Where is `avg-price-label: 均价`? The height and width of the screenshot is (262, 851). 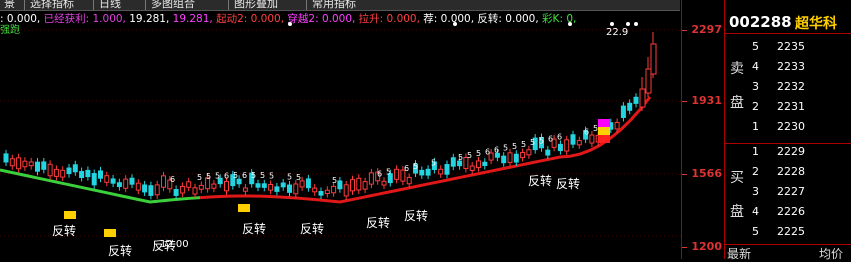 avg-price-label: 均价 is located at coordinates (831, 254).